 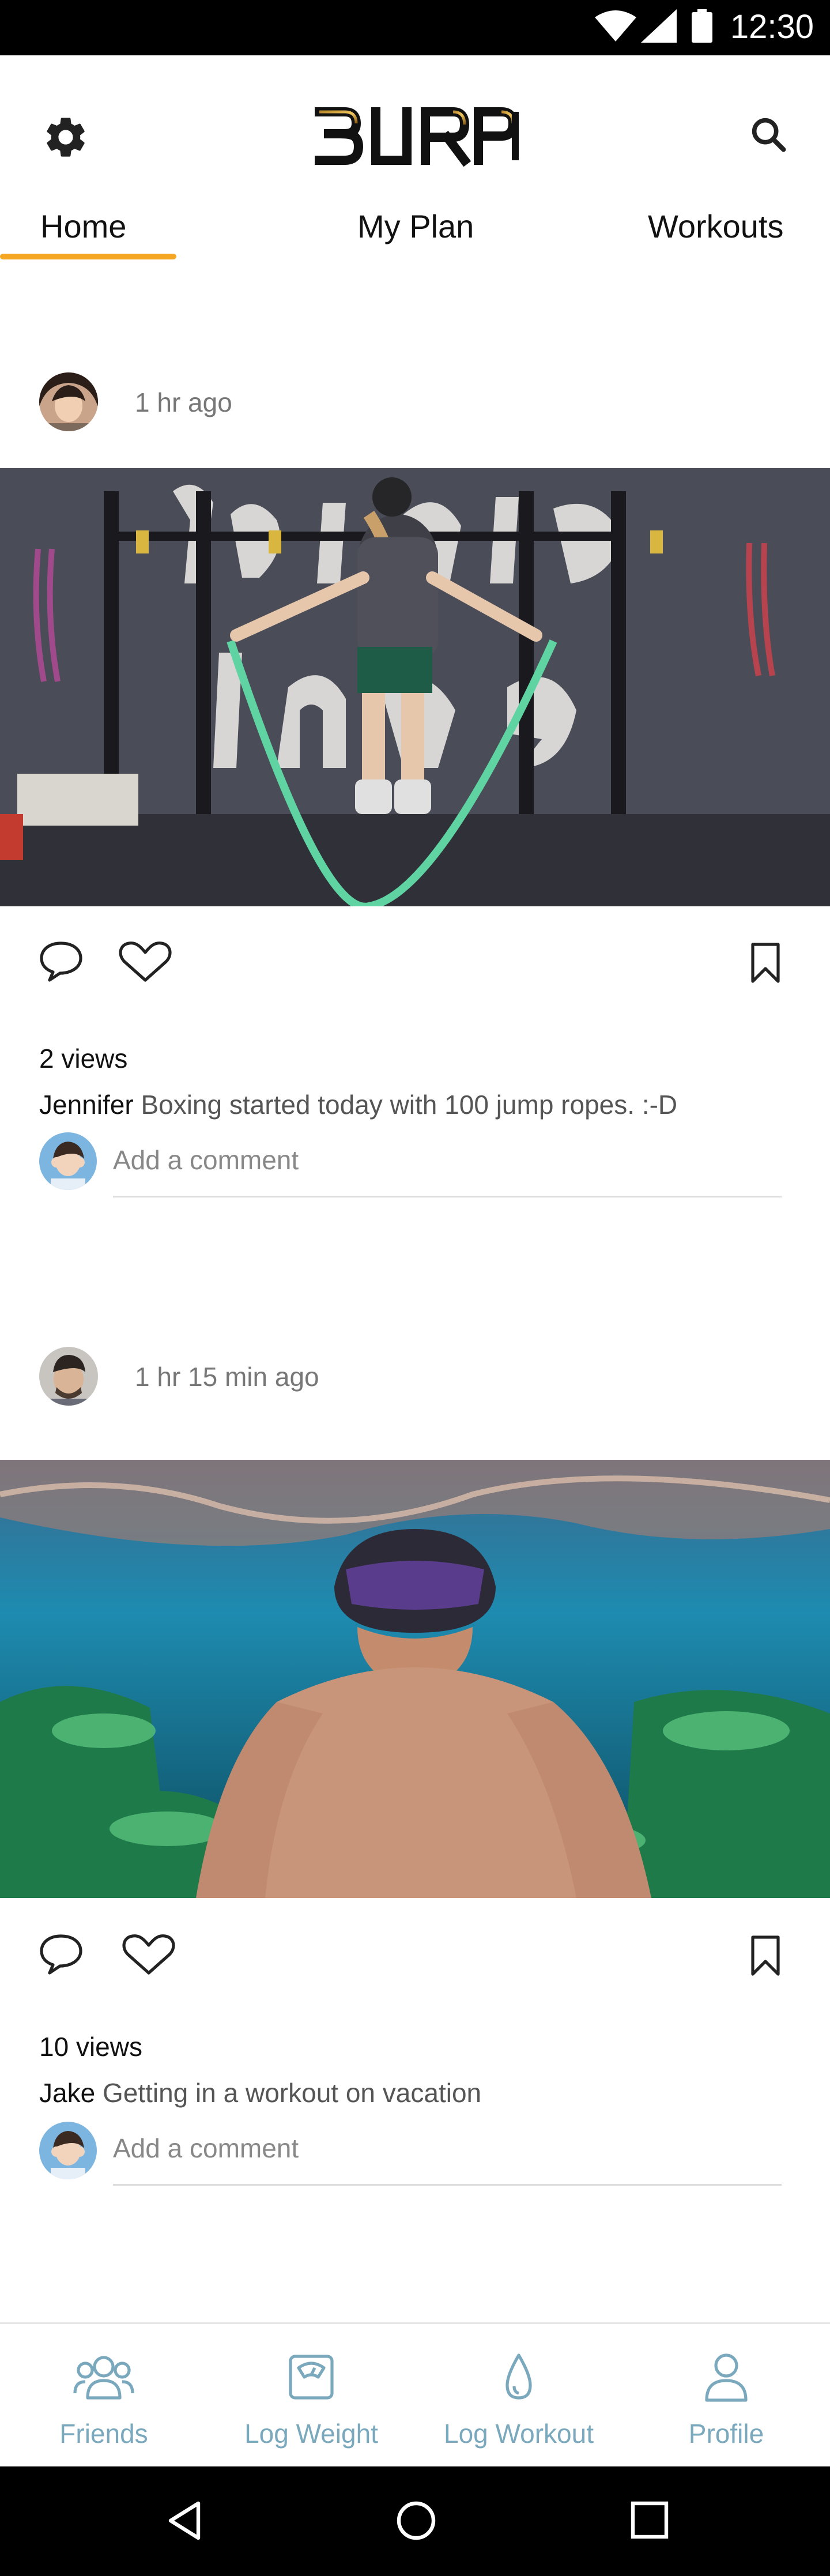 I want to click on app-header: Home My Plan Workouts, so click(x=415, y=162).